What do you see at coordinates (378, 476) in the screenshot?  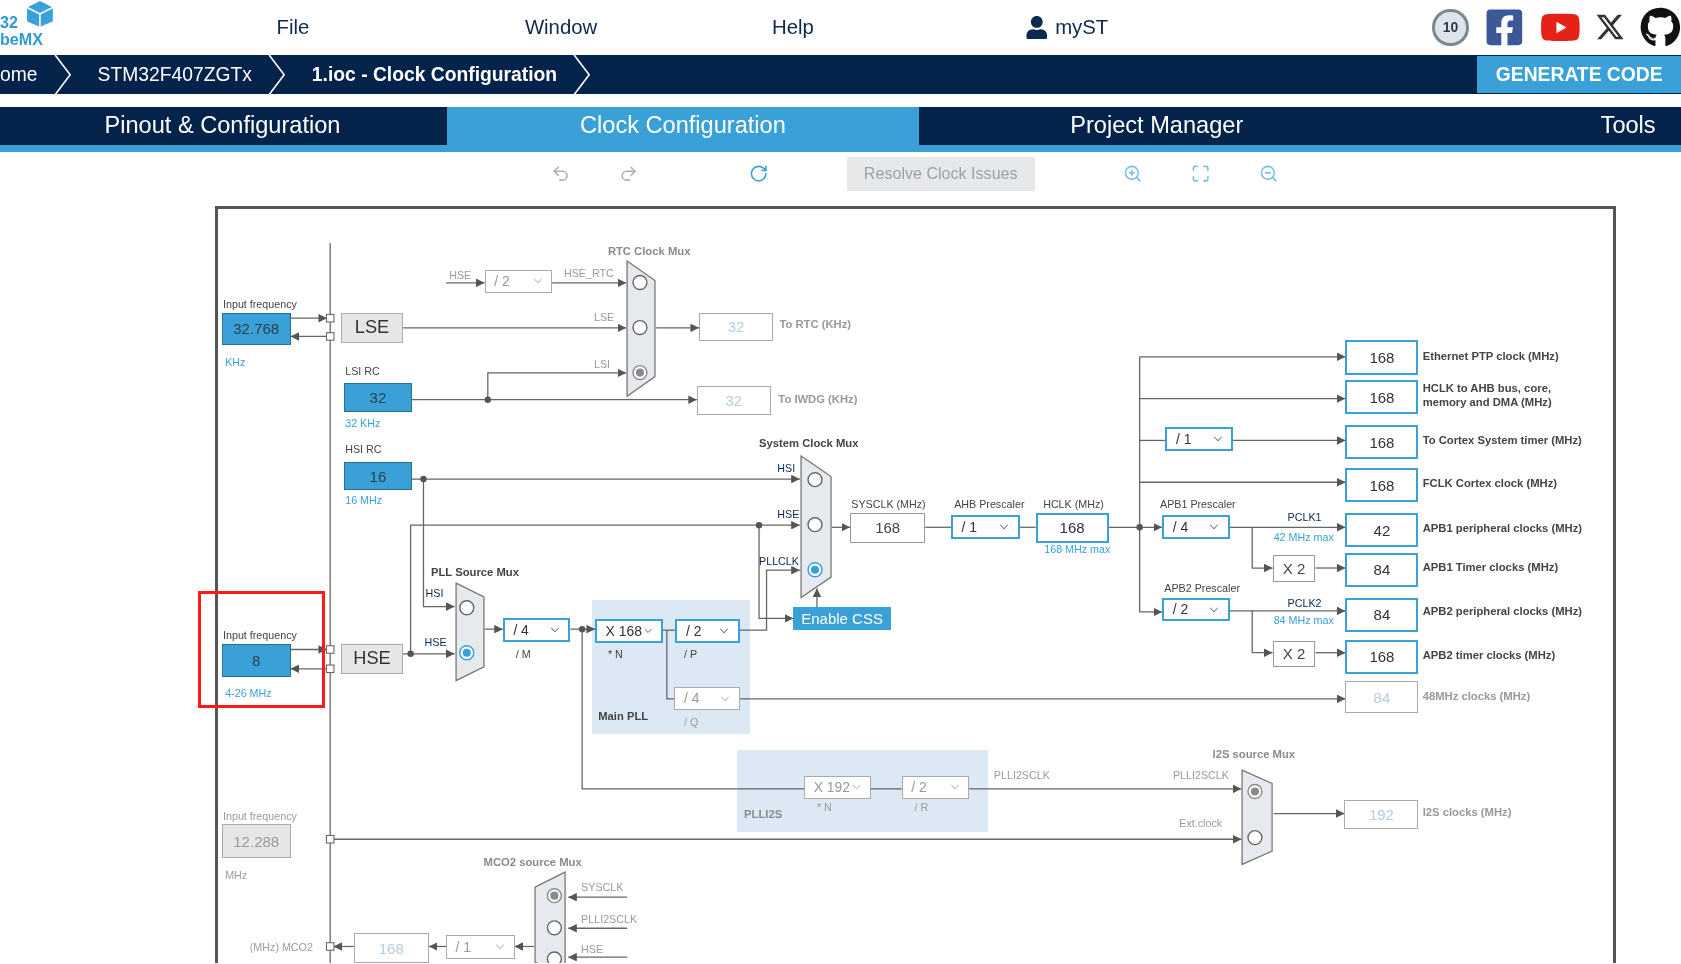 I see `frequency-input: 16` at bounding box center [378, 476].